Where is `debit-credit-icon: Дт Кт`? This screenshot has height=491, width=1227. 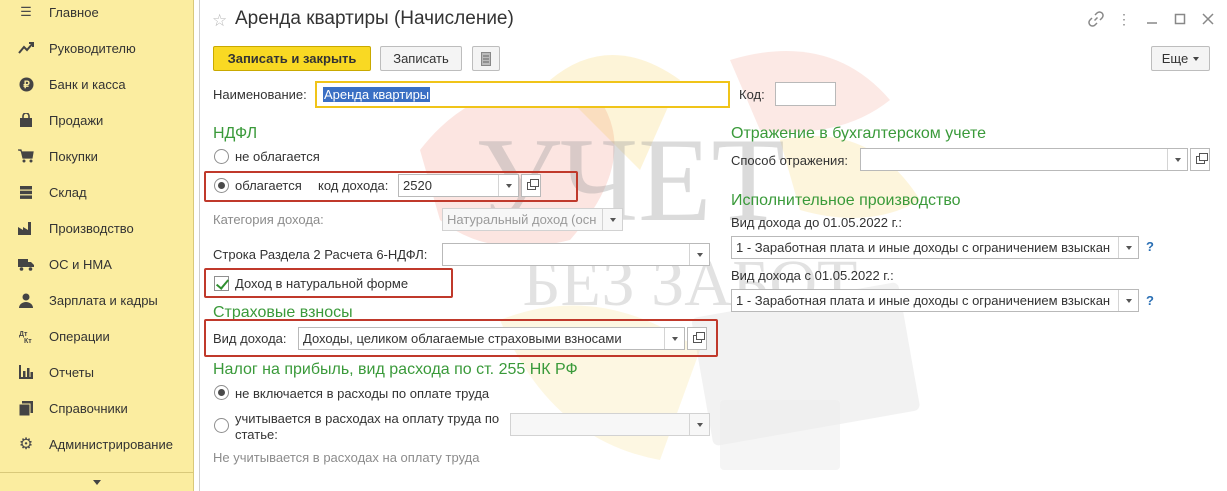
debit-credit-icon: Дт Кт is located at coordinates (26, 336).